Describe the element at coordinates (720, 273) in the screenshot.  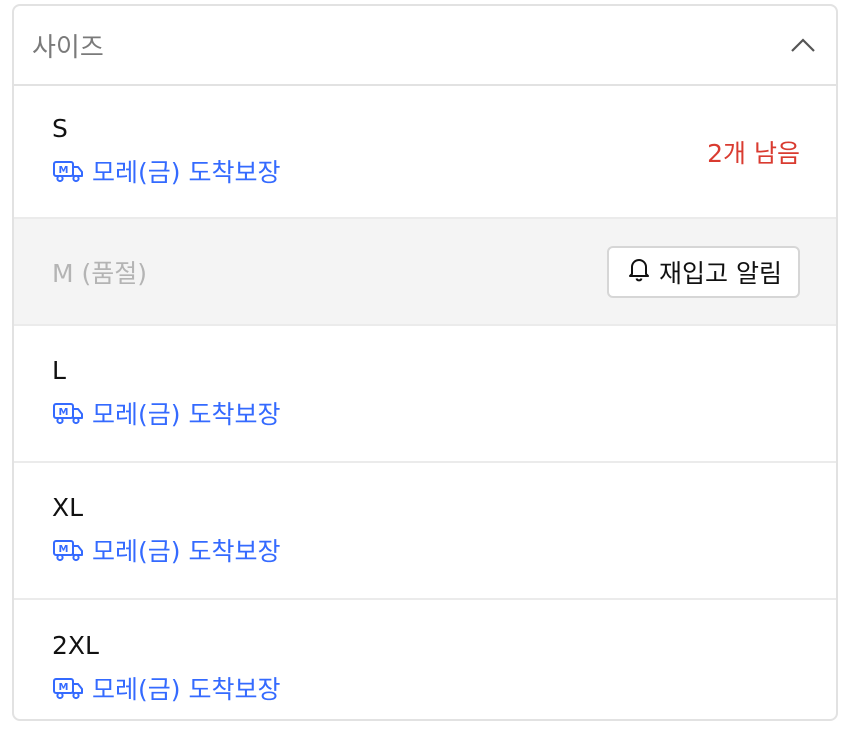
I see `restock-alert-label: 재입고 알림` at that location.